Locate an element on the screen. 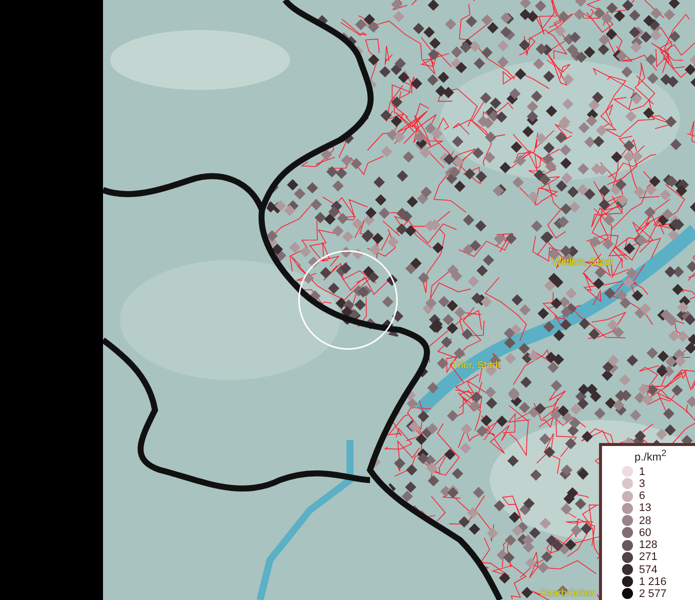 This screenshot has width=695, height=600. legend-value: 1 216 is located at coordinates (653, 582).